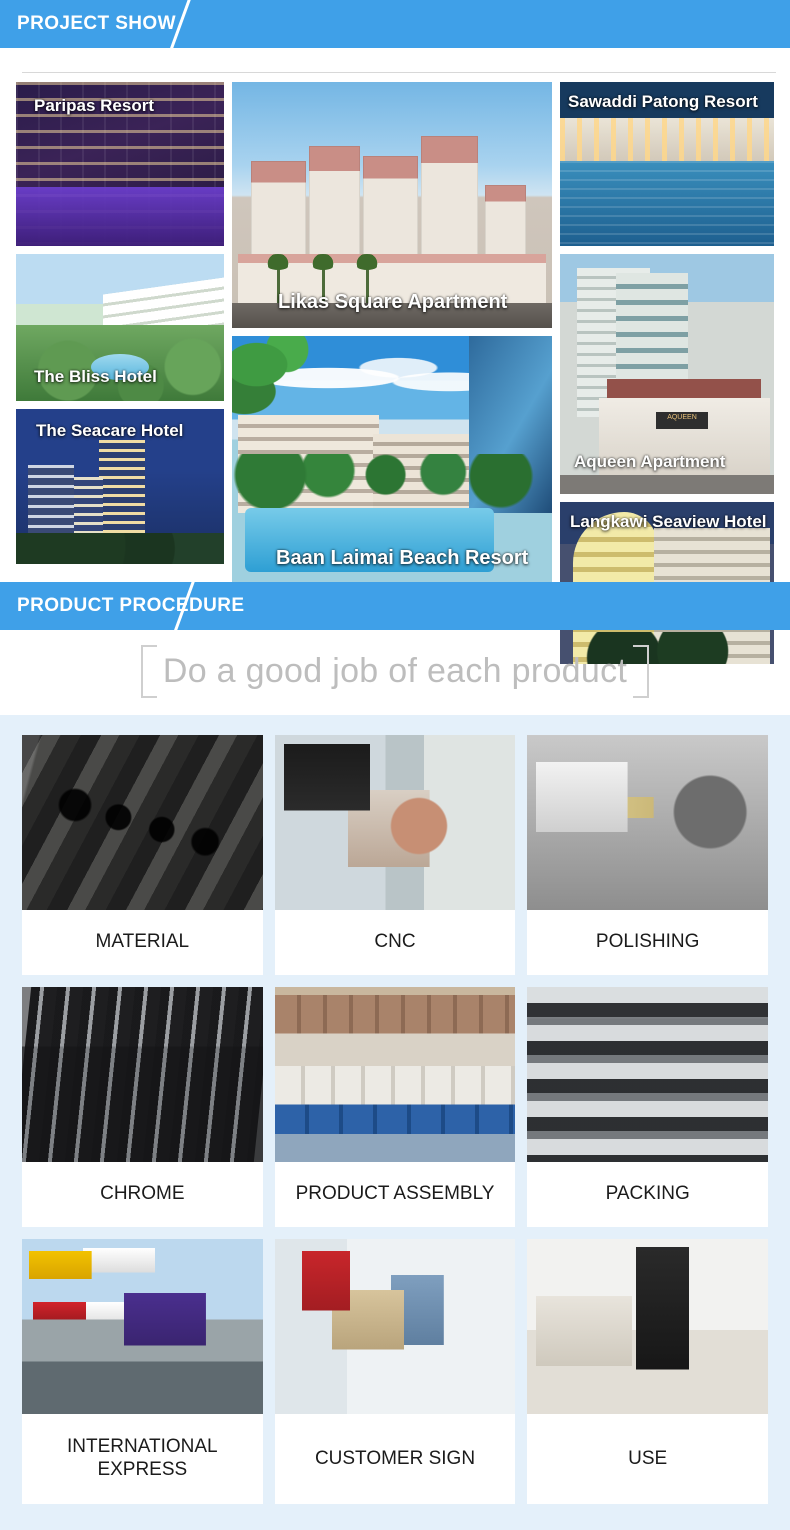 This screenshot has height=1530, width=790. Describe the element at coordinates (95, 376) in the screenshot. I see `project-caption: The Bliss Hotel` at that location.